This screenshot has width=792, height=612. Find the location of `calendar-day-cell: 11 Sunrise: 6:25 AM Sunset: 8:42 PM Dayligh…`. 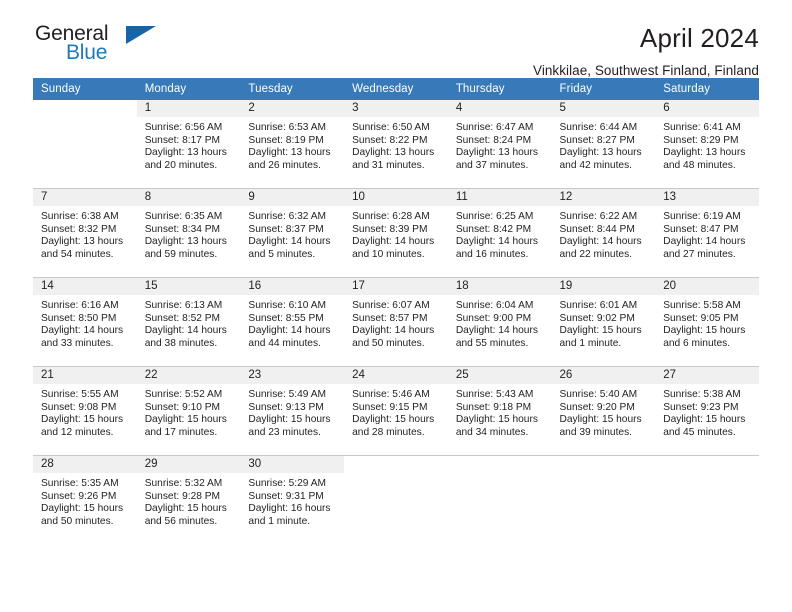

calendar-day-cell: 11 Sunrise: 6:25 AM Sunset: 8:42 PM Dayligh… is located at coordinates (499, 233).